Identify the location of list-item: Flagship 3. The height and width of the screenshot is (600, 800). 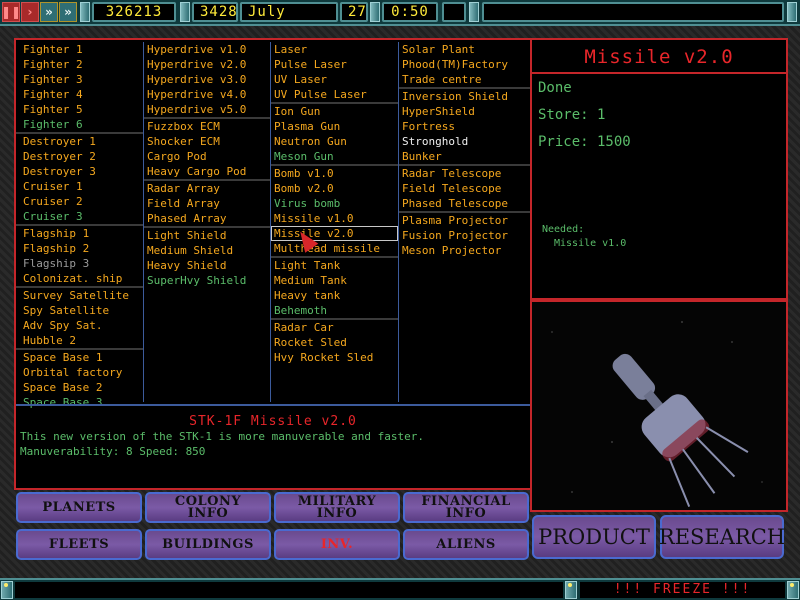
(79, 263).